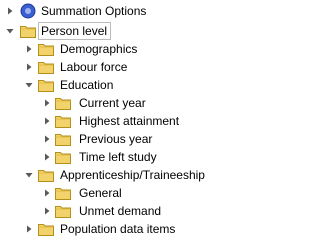  What do you see at coordinates (94, 11) in the screenshot?
I see `tree-item-label: Summation Options` at bounding box center [94, 11].